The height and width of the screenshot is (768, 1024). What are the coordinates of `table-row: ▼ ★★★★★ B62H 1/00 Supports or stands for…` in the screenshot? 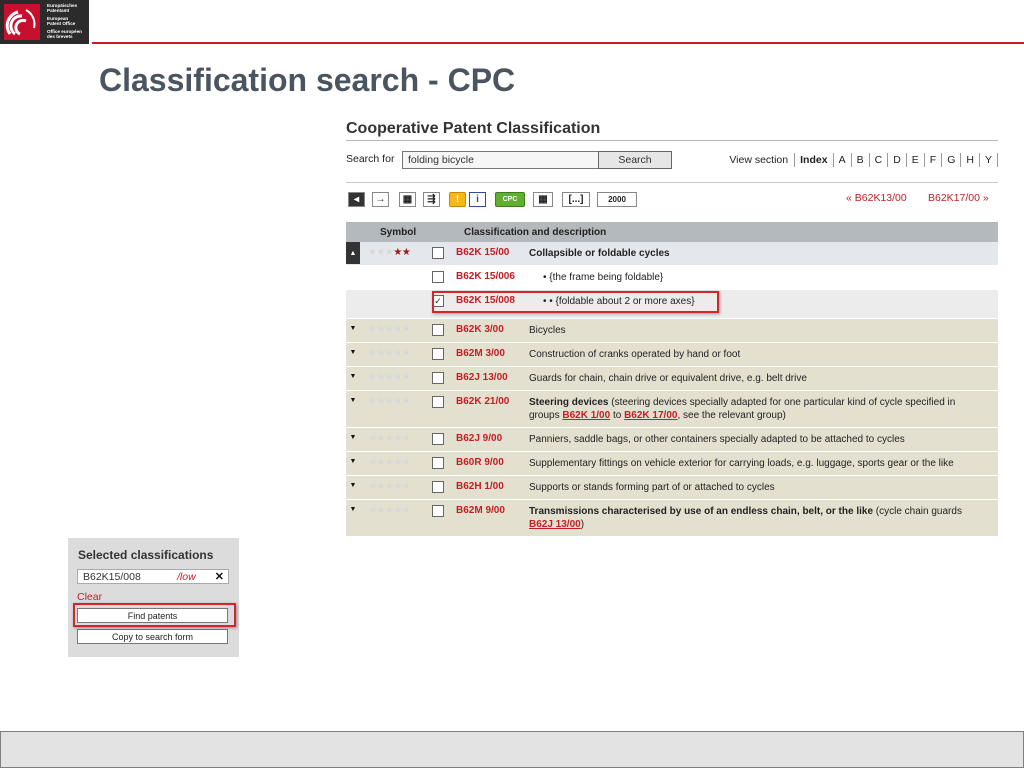 It's located at (672, 488).